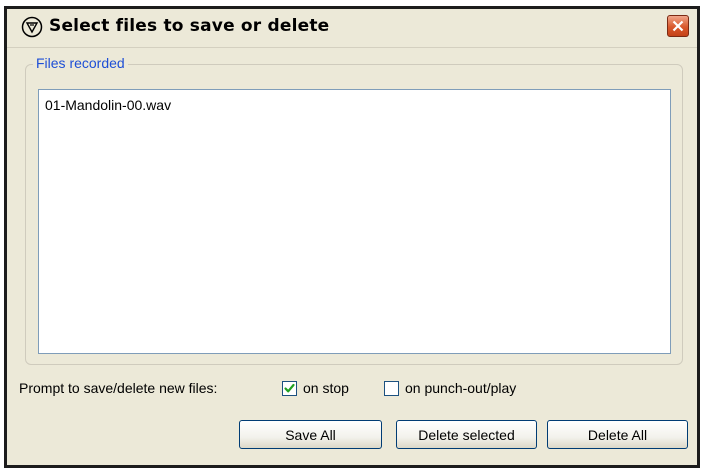 Image resolution: width=707 pixels, height=472 pixels. Describe the element at coordinates (32, 27) in the screenshot. I see `app-logo-icon` at that location.